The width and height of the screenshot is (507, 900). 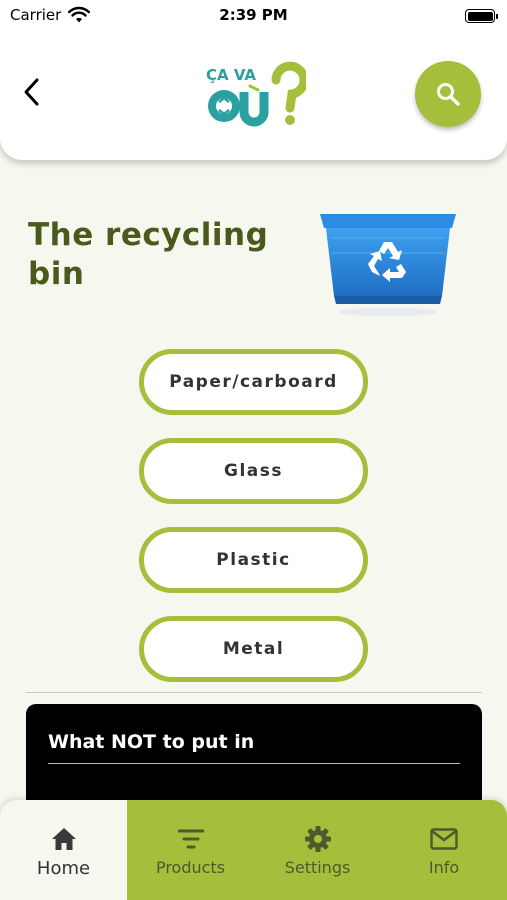 What do you see at coordinates (253, 649) in the screenshot?
I see `category-metal-button: Metal` at bounding box center [253, 649].